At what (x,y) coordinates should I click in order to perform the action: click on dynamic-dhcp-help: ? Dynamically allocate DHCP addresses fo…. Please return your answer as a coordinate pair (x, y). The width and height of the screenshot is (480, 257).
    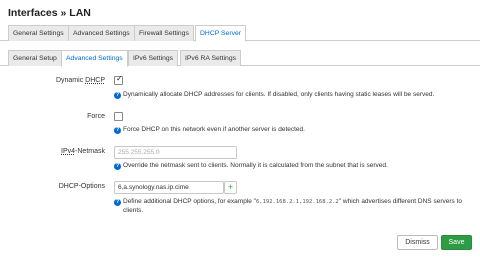
    Looking at the image, I should click on (292, 95).